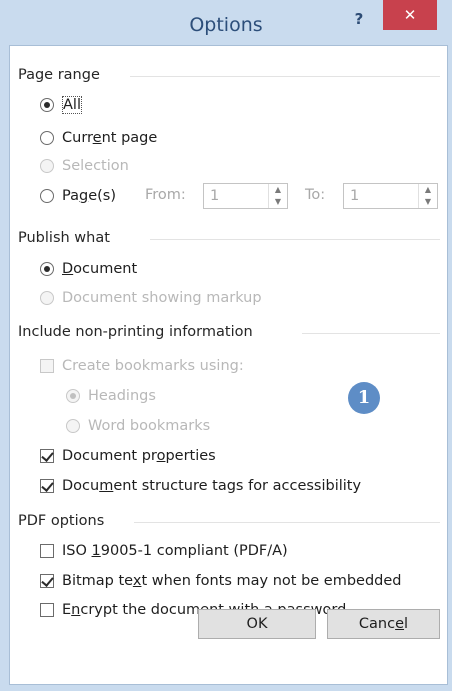 Image resolution: width=452 pixels, height=691 pixels. Describe the element at coordinates (315, 195) in the screenshot. I see `to-label: To:` at that location.